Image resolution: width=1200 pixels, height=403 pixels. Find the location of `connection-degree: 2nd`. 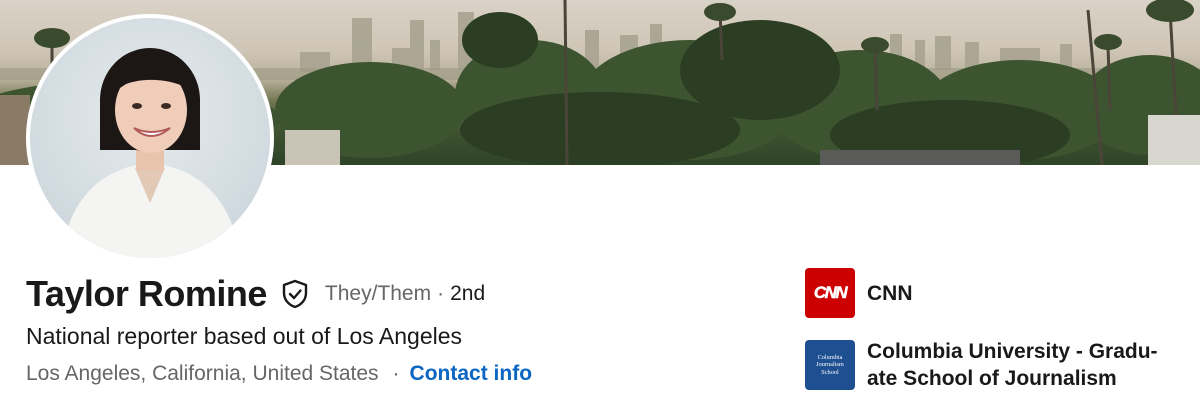

connection-degree: 2nd is located at coordinates (468, 293).